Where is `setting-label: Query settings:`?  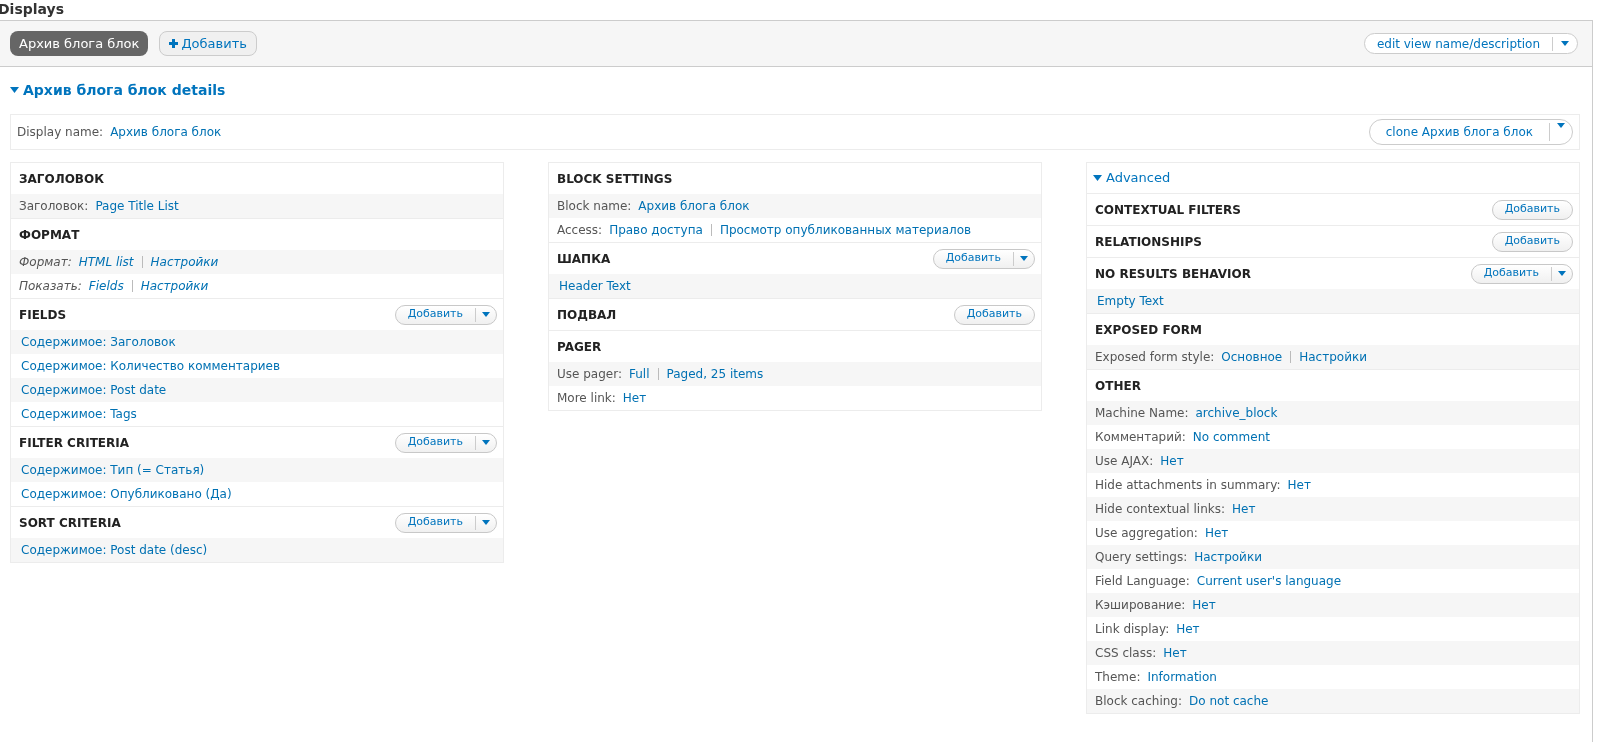 setting-label: Query settings: is located at coordinates (1141, 557).